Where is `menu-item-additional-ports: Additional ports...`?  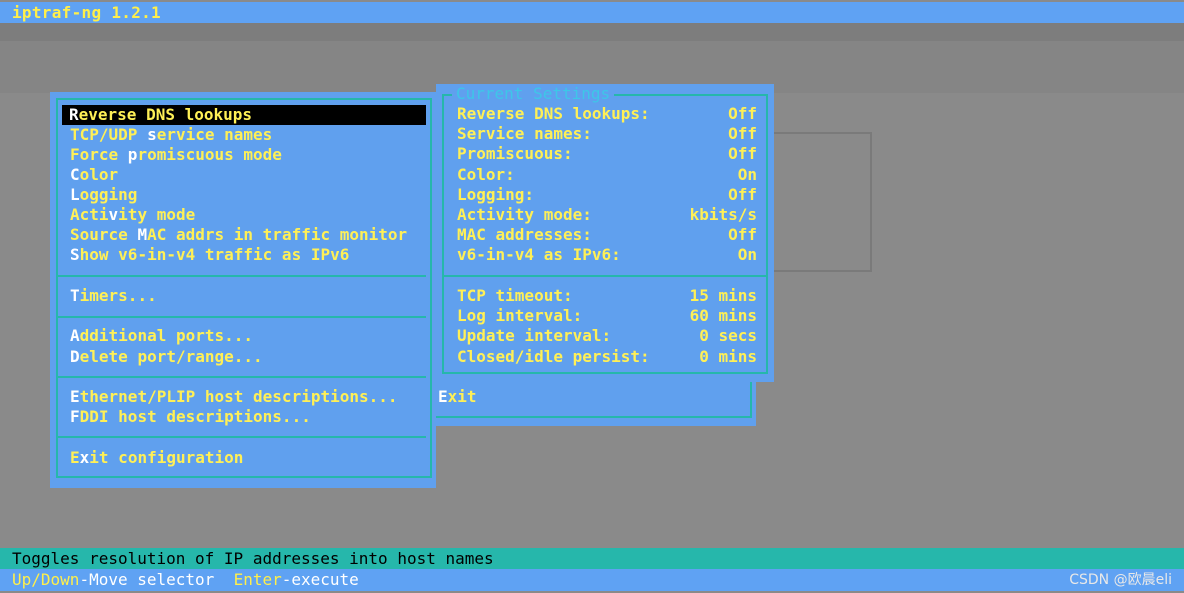 menu-item-additional-ports: Additional ports... is located at coordinates (161, 336).